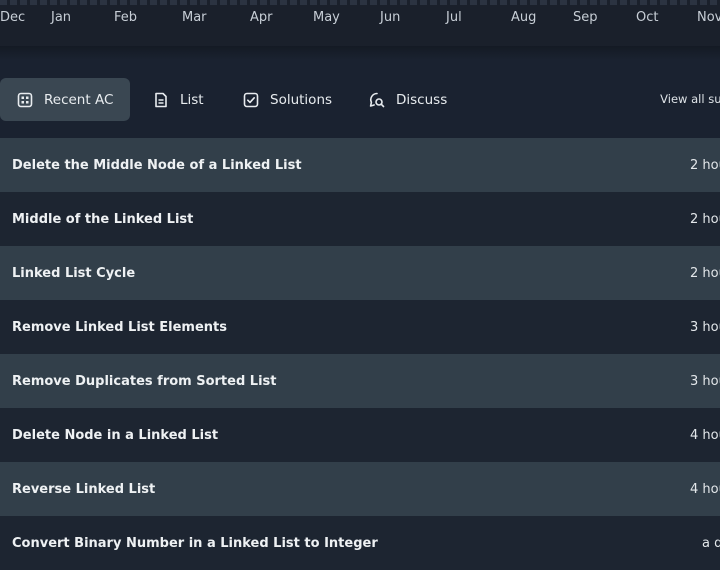 The image size is (720, 570). Describe the element at coordinates (13, 17) in the screenshot. I see `month-label: Dec` at that location.